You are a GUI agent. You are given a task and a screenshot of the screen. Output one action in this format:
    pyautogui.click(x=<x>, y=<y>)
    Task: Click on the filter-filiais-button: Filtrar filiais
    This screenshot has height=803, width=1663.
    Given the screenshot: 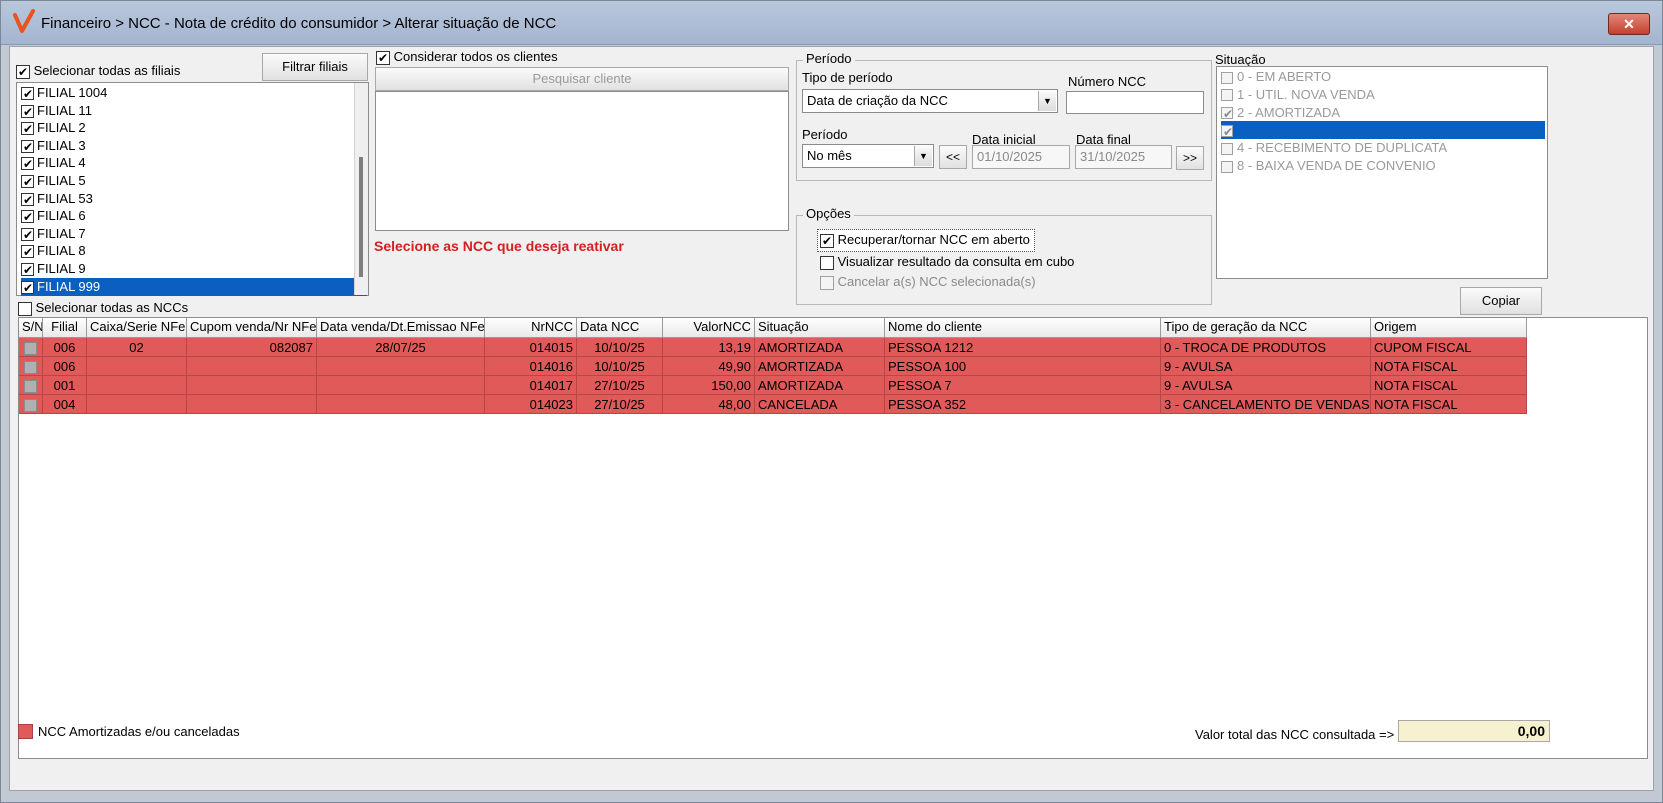 What is the action you would take?
    pyautogui.click(x=315, y=67)
    